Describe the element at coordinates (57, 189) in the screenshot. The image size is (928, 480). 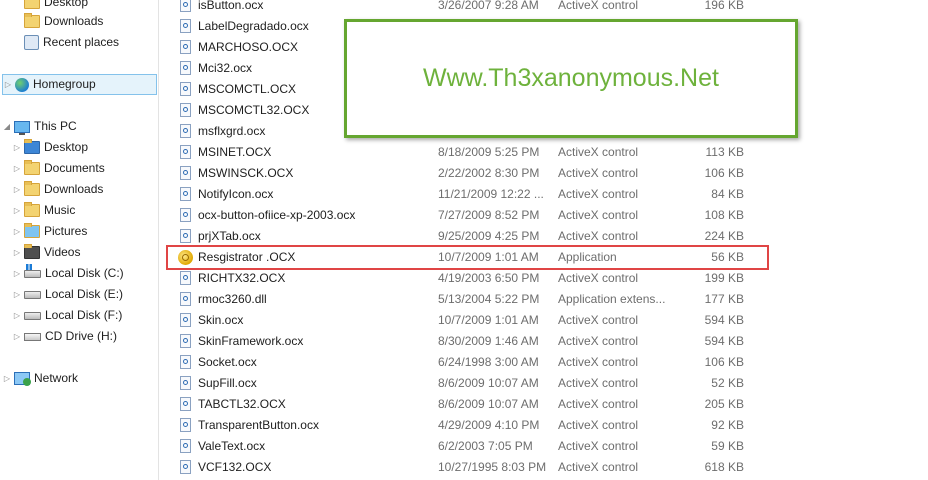
I see `nav-item-downloads: ▷ Downloads` at that location.